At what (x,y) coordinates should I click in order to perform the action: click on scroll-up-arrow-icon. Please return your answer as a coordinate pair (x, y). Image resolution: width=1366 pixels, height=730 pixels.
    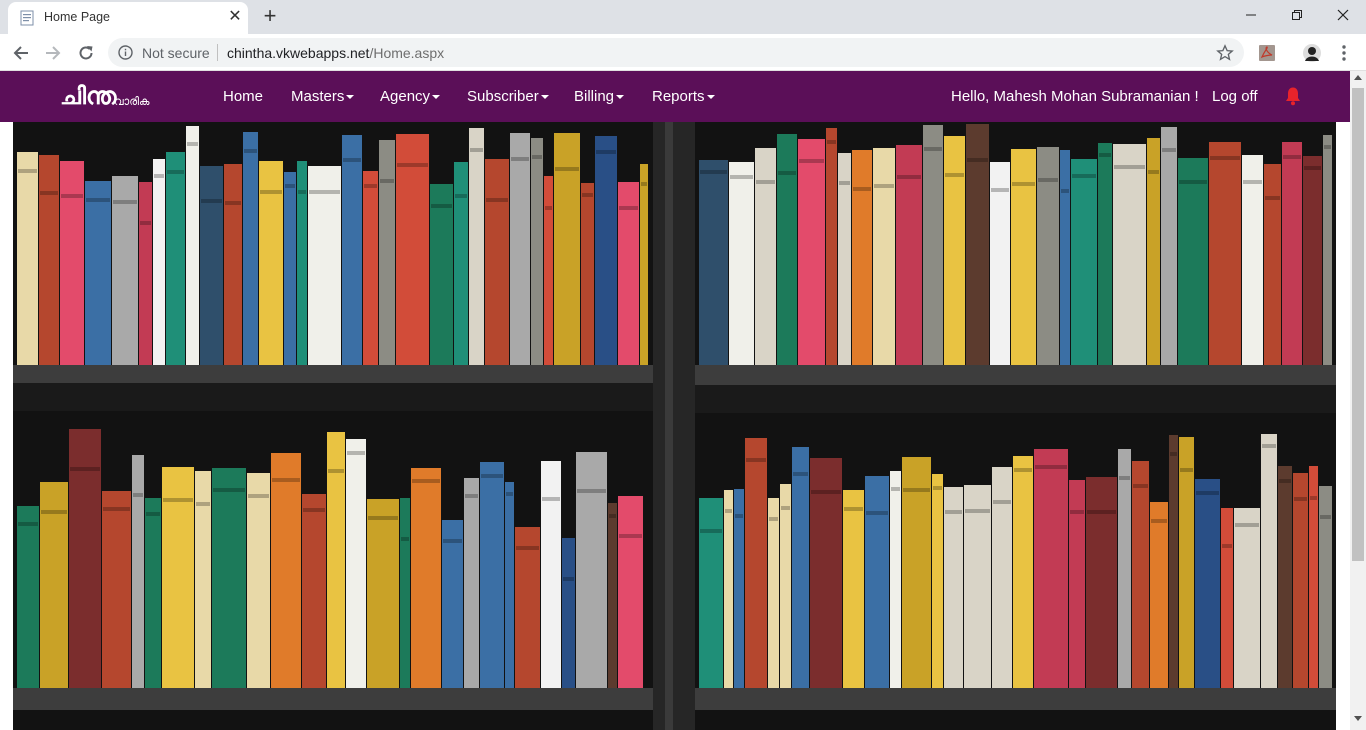
    Looking at the image, I should click on (1358, 77).